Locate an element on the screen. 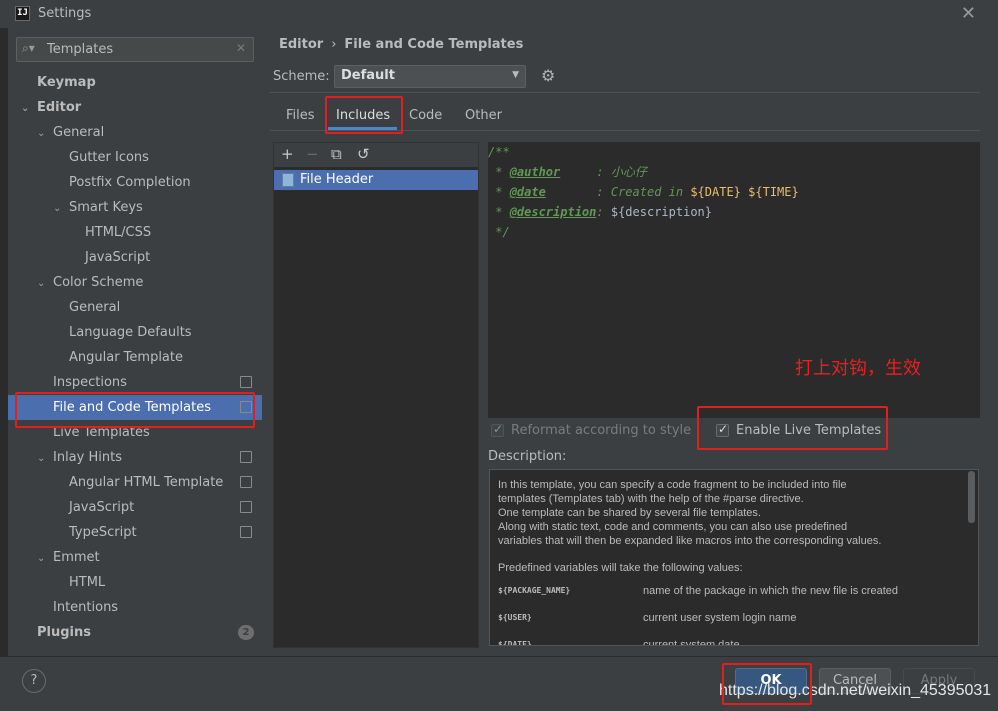  sidebar-item-label: Smart Keys is located at coordinates (106, 207).